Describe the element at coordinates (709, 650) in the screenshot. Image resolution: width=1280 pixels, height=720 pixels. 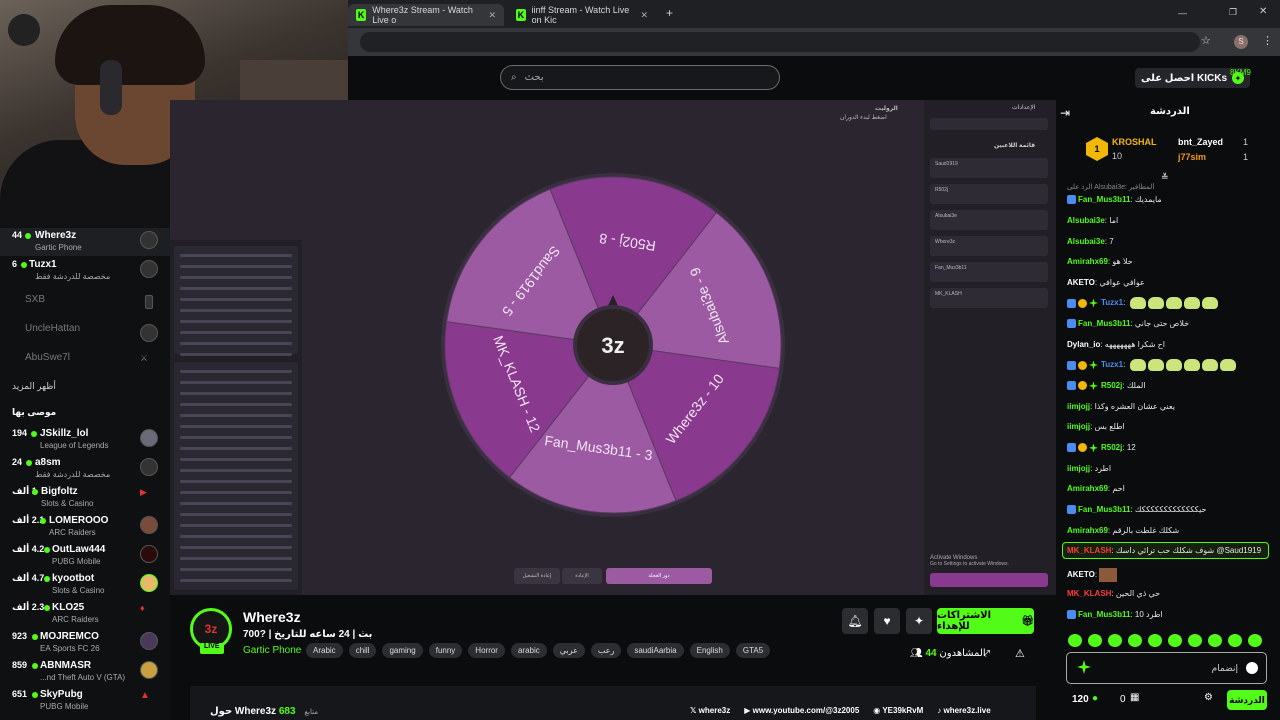
I see `tag: English` at that location.